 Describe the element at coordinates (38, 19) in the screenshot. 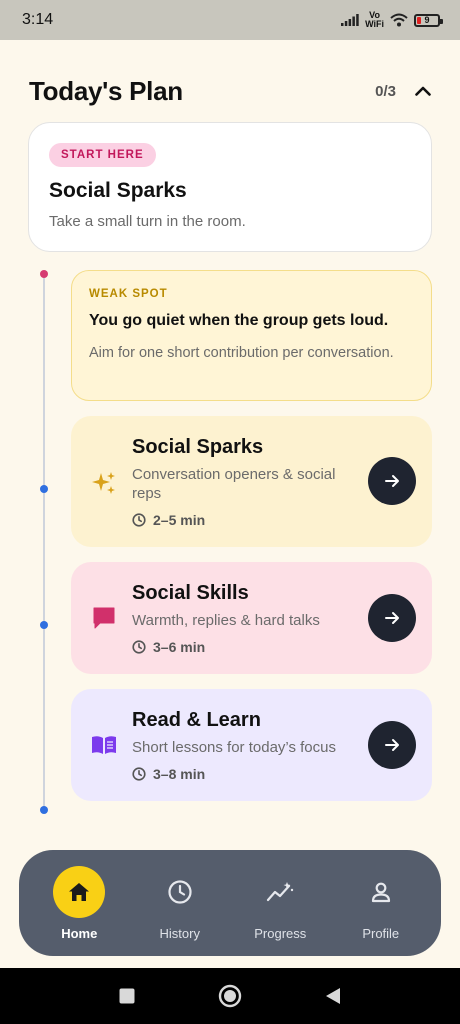

I see `status-time: 3:14` at that location.